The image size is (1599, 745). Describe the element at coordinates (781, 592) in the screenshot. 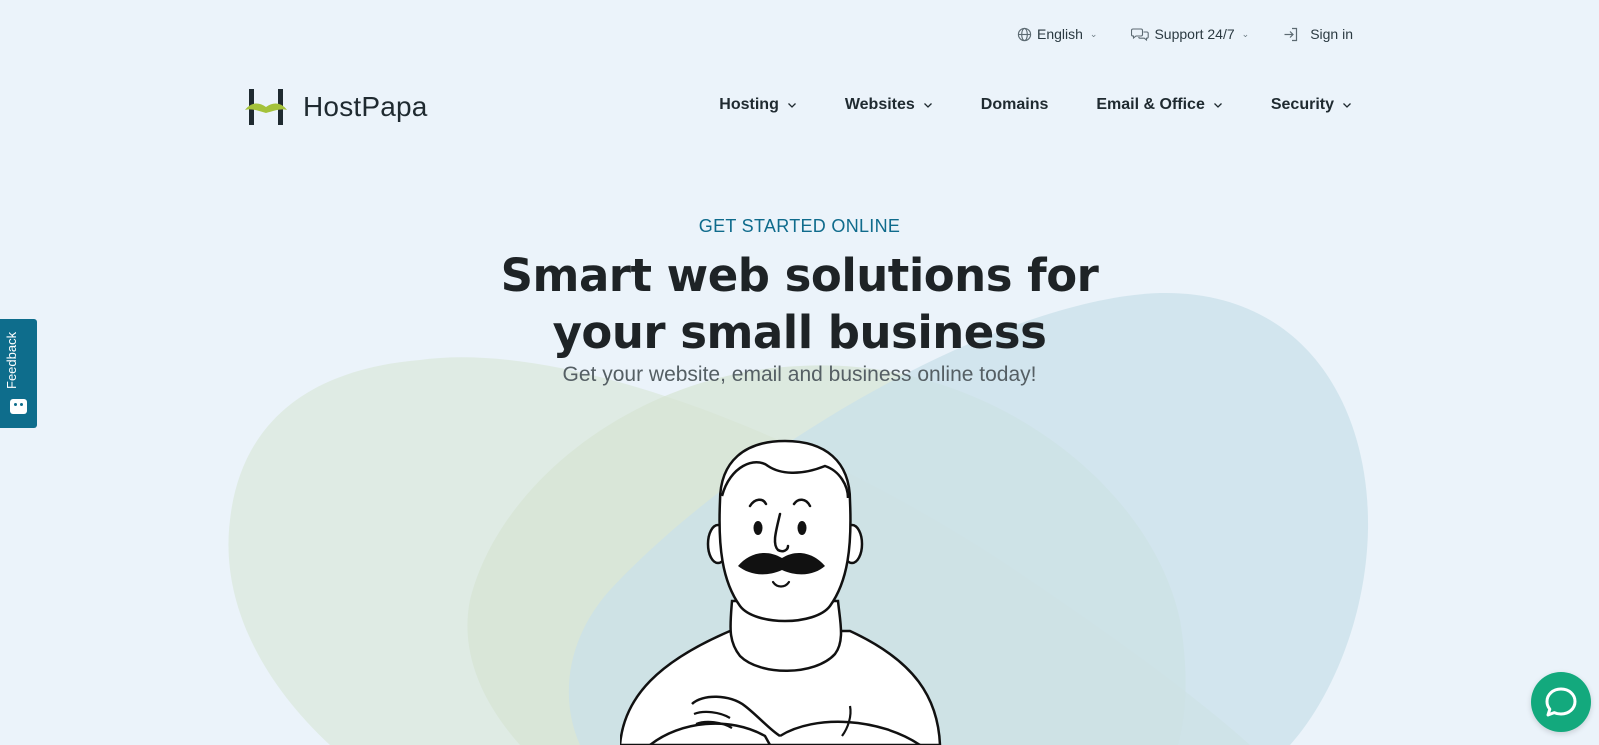

I see `mascot-illustration` at that location.